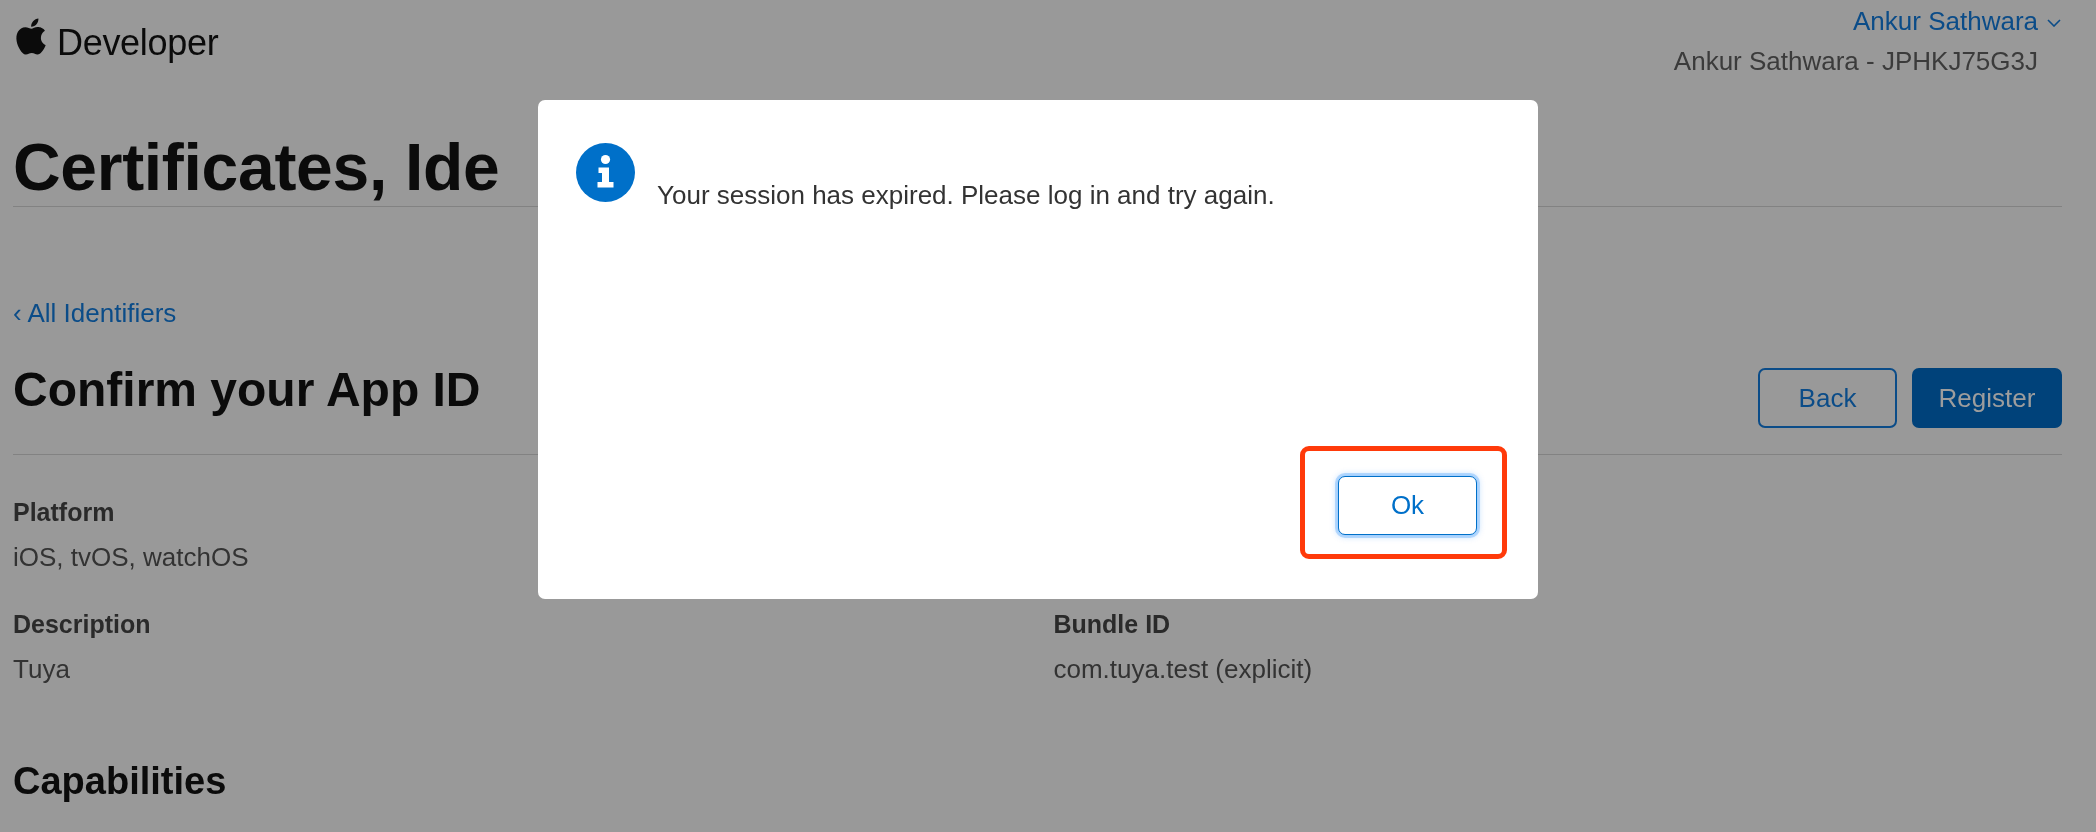  Describe the element at coordinates (1827, 398) in the screenshot. I see `secondary-button: Back` at that location.